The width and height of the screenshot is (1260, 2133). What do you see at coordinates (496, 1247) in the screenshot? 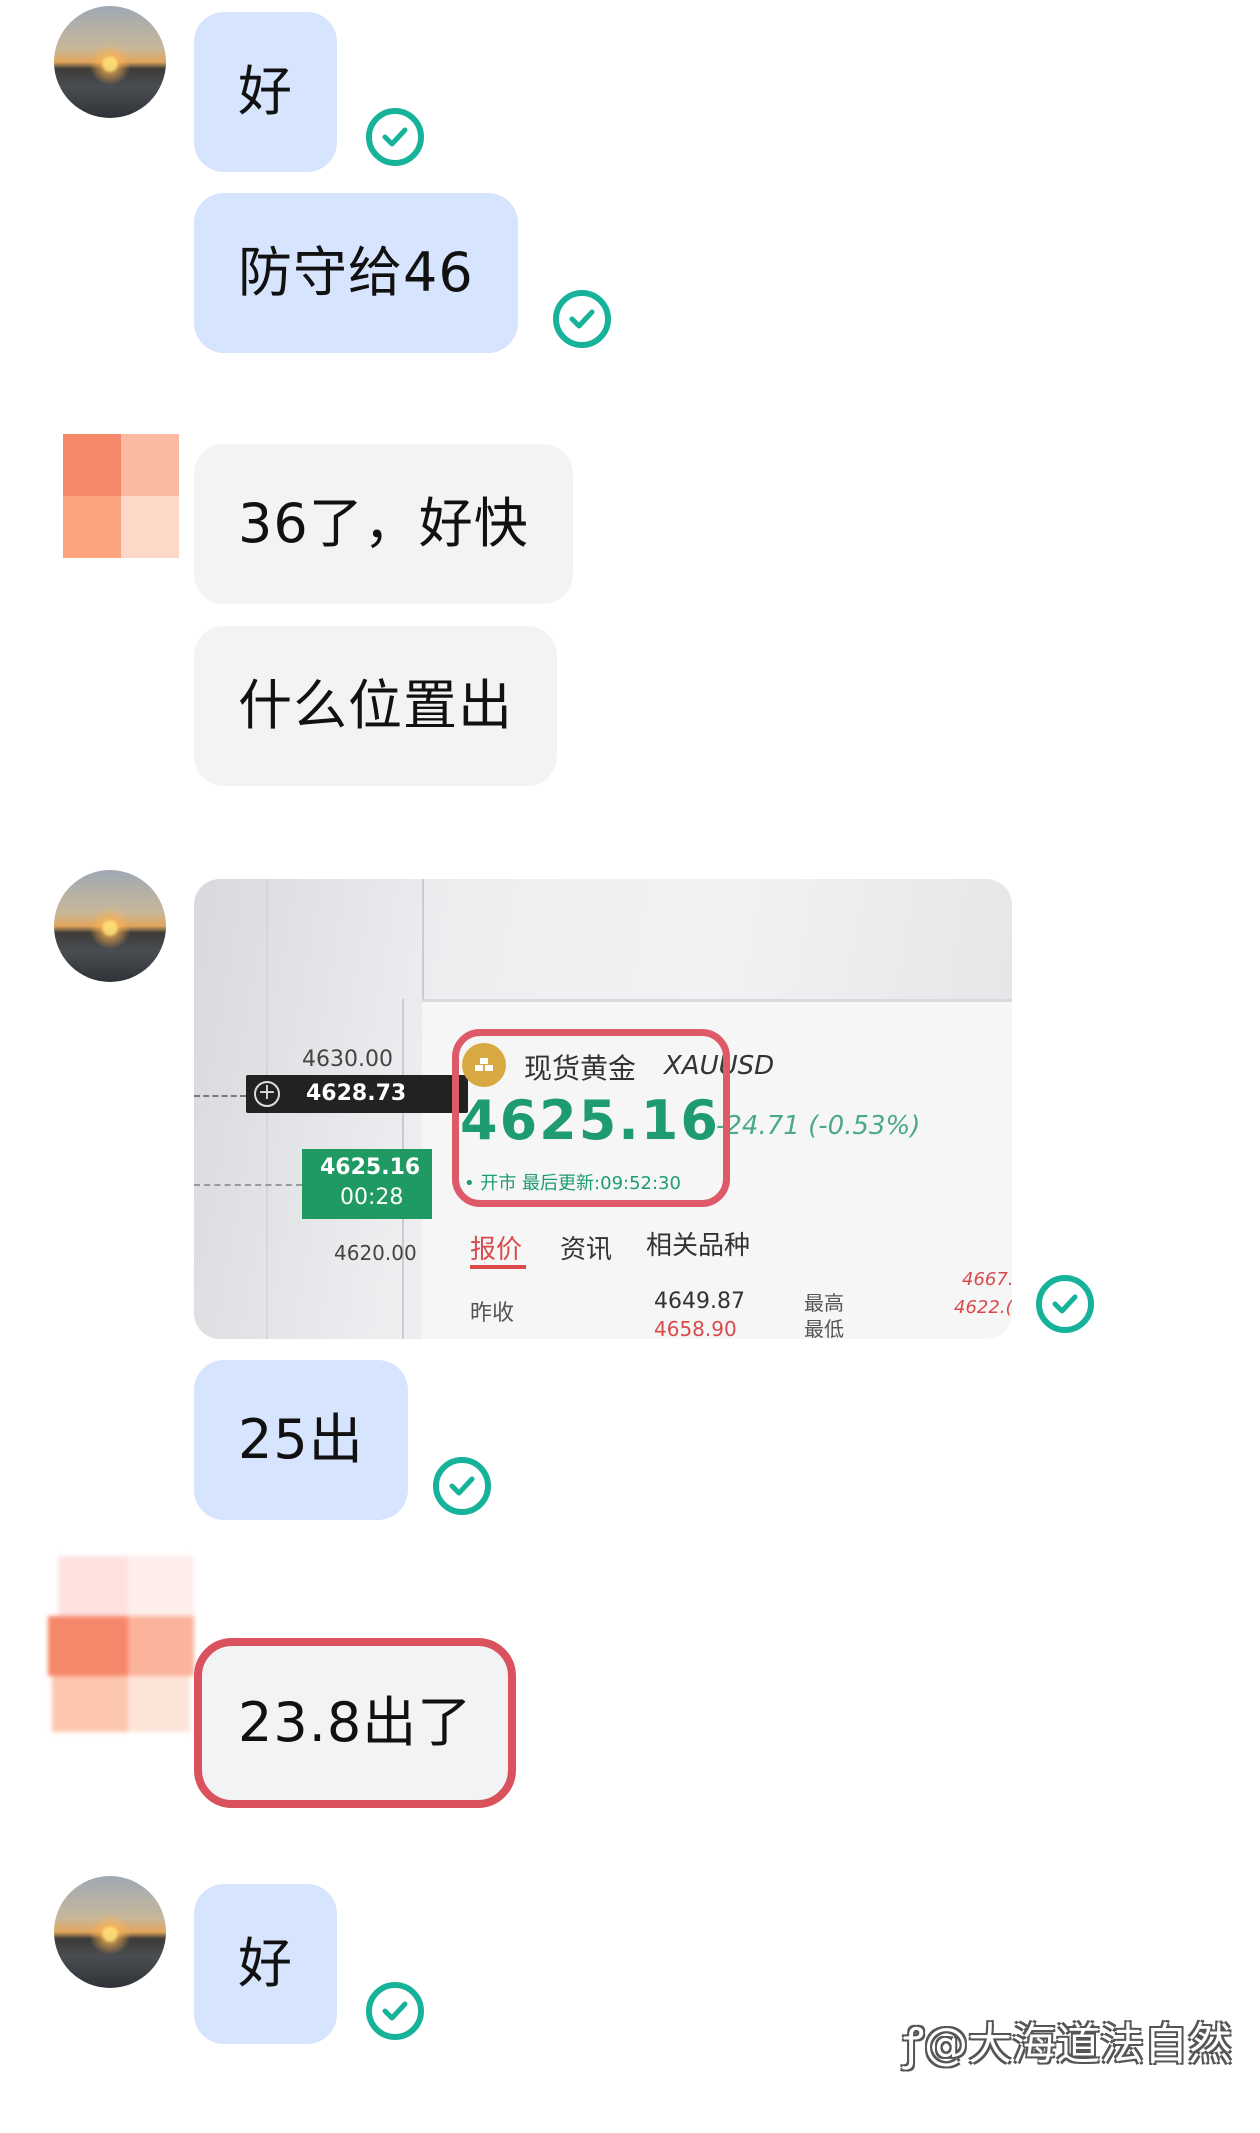
I see `tab-quote: 报价` at bounding box center [496, 1247].